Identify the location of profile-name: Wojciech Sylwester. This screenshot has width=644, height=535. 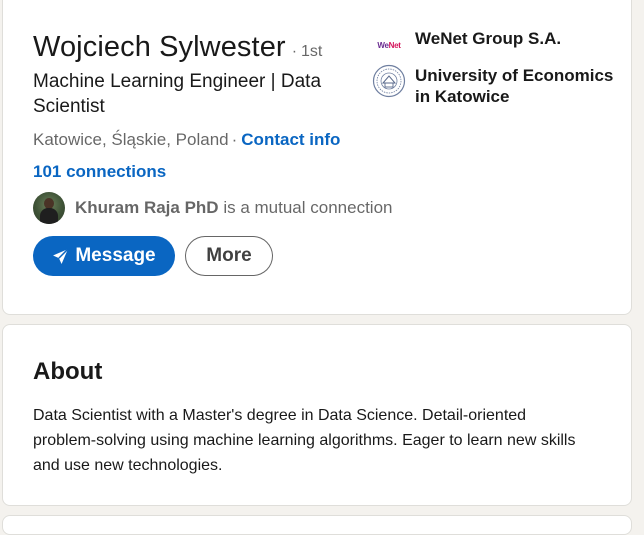
(159, 47).